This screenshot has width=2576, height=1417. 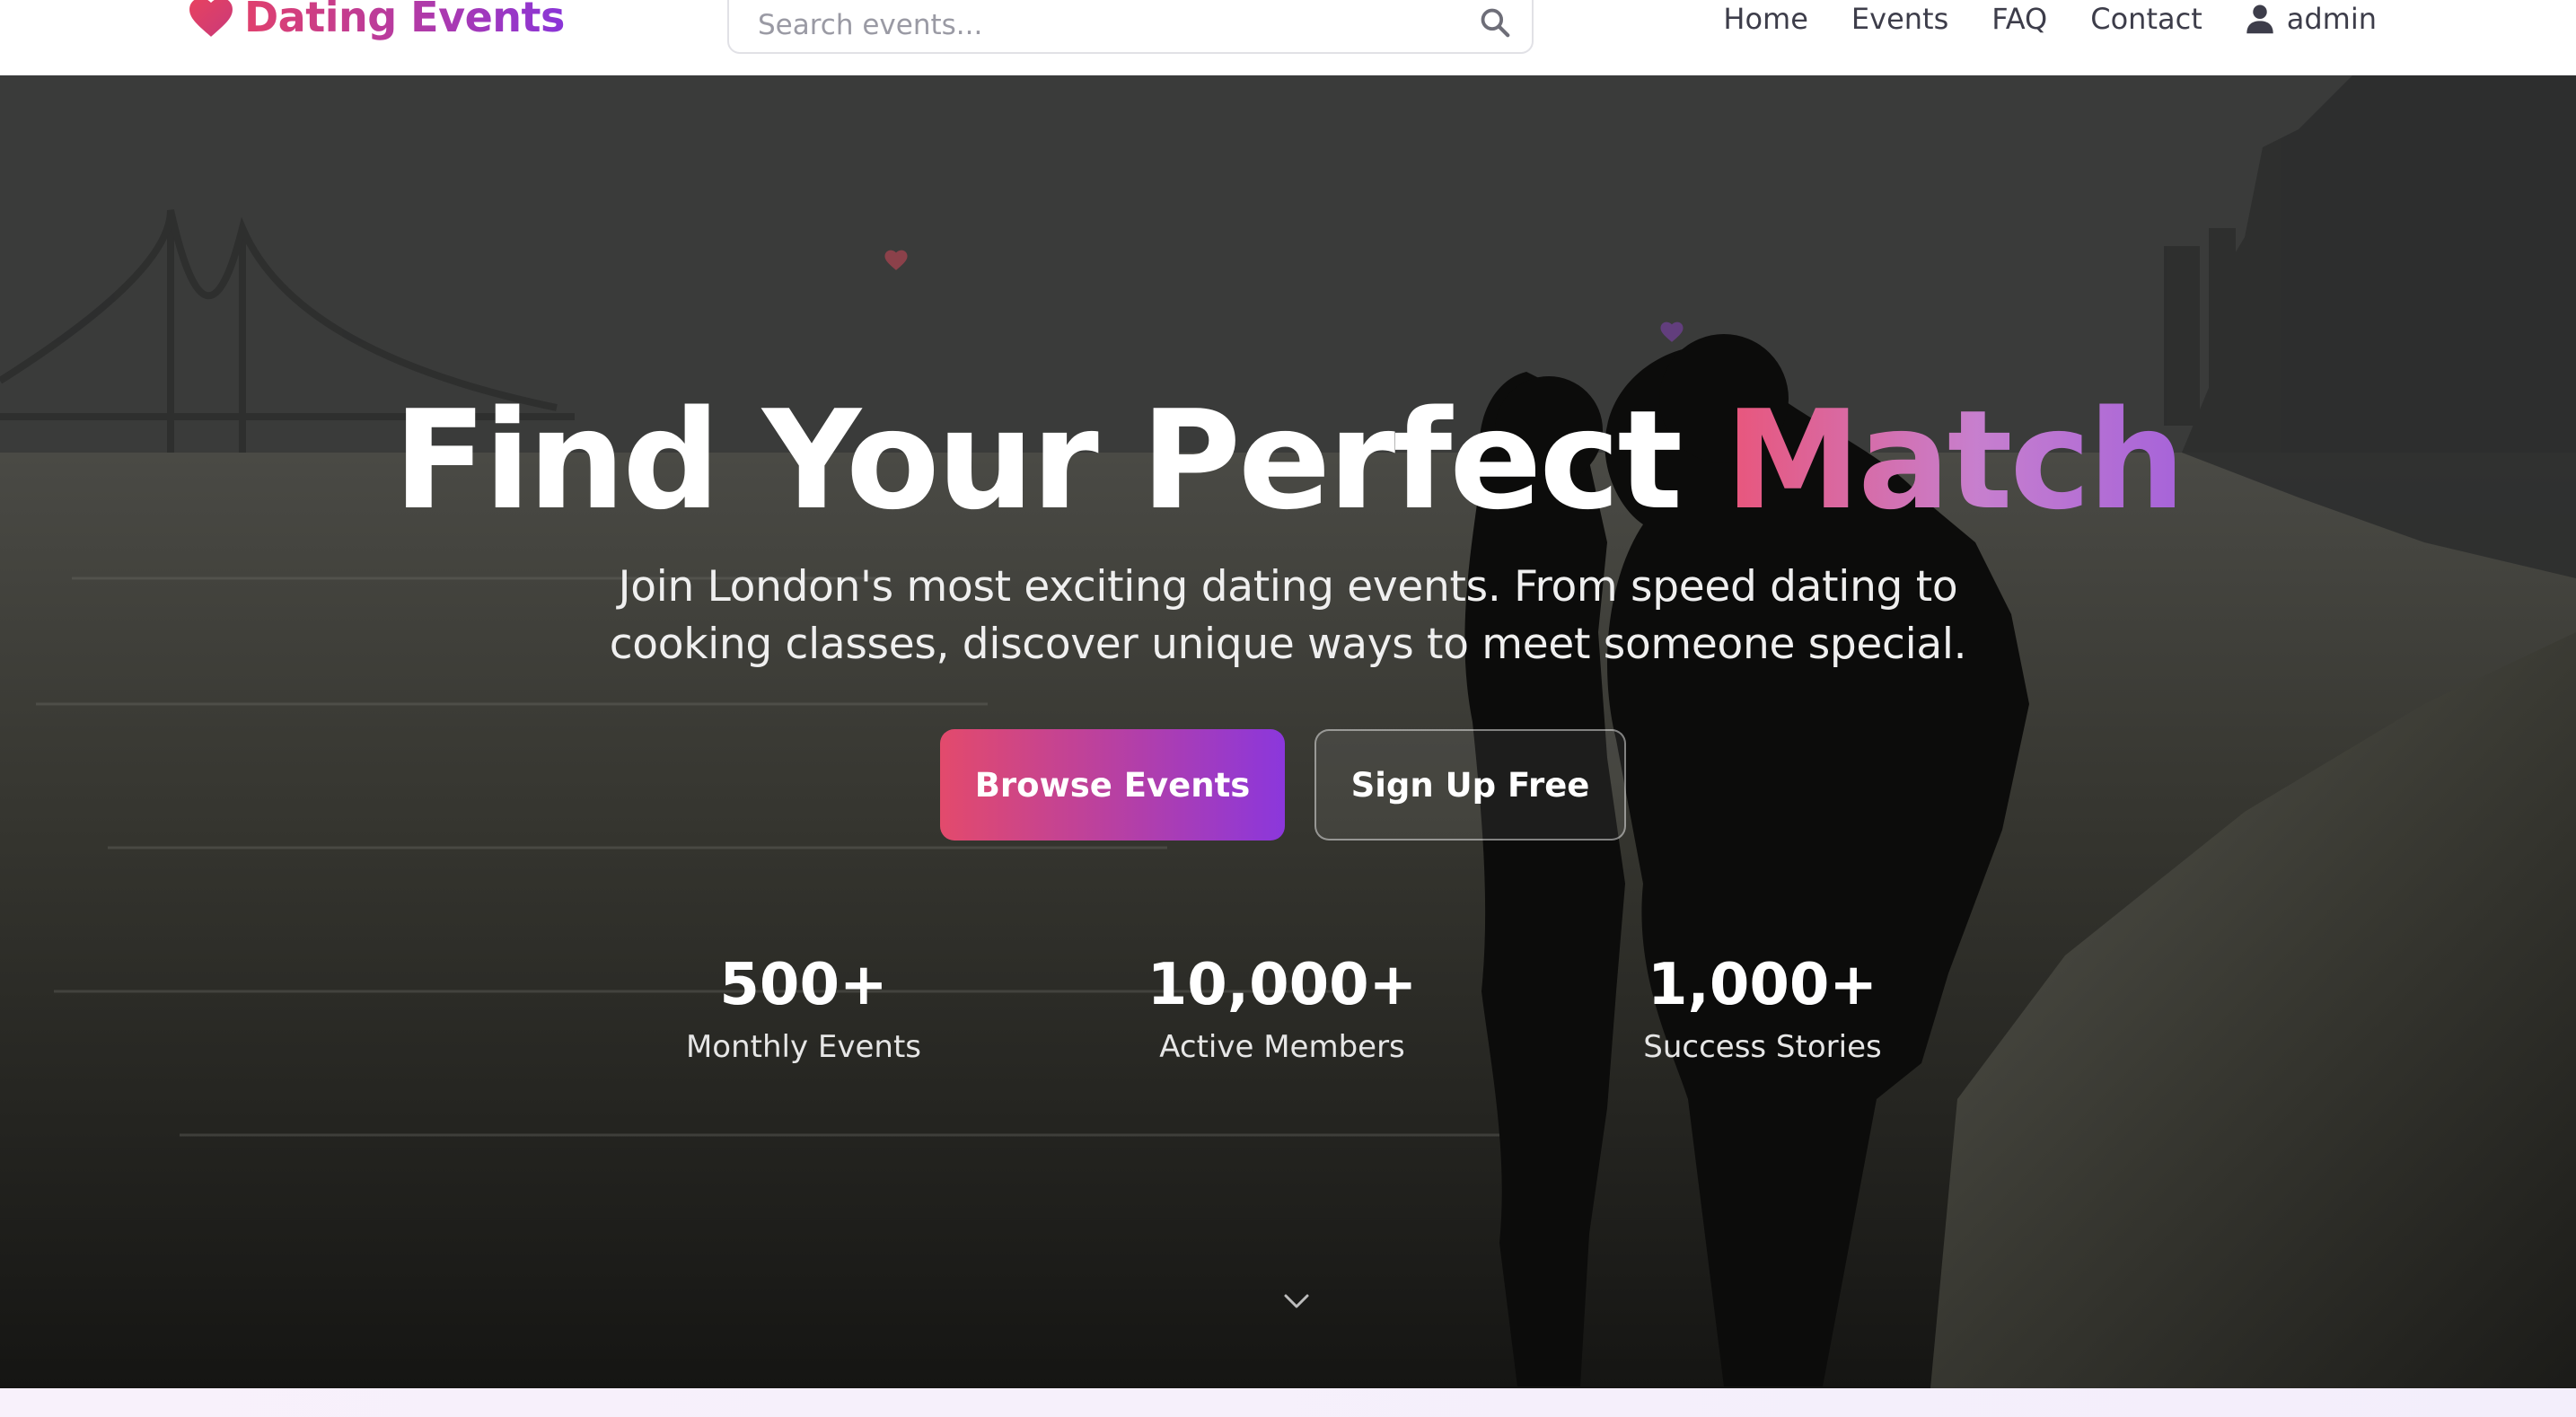 I want to click on browse-events-button: Browse Events, so click(x=1112, y=785).